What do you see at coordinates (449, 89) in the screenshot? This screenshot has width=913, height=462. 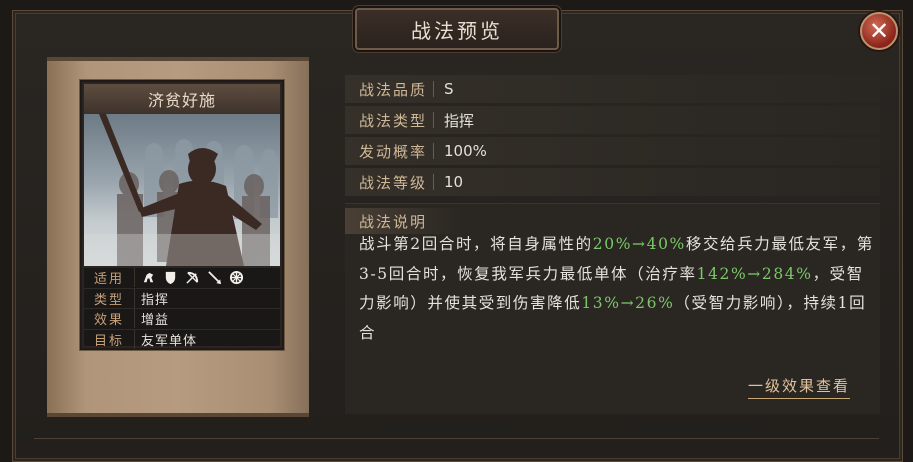 I see `prop-value: S` at bounding box center [449, 89].